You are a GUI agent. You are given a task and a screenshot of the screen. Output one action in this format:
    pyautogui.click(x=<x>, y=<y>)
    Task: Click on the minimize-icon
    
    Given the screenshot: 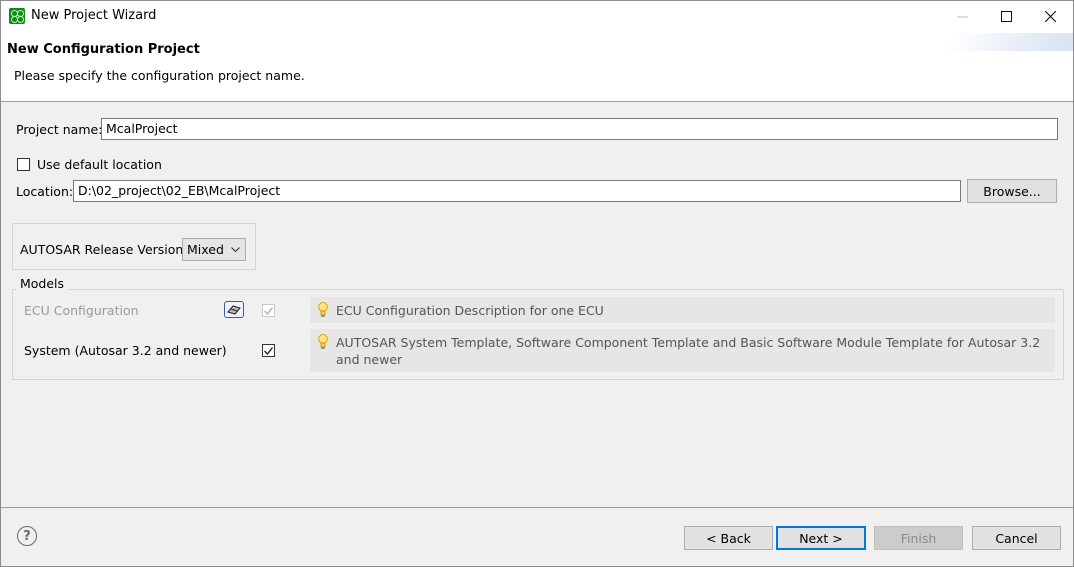 What is the action you would take?
    pyautogui.click(x=962, y=16)
    